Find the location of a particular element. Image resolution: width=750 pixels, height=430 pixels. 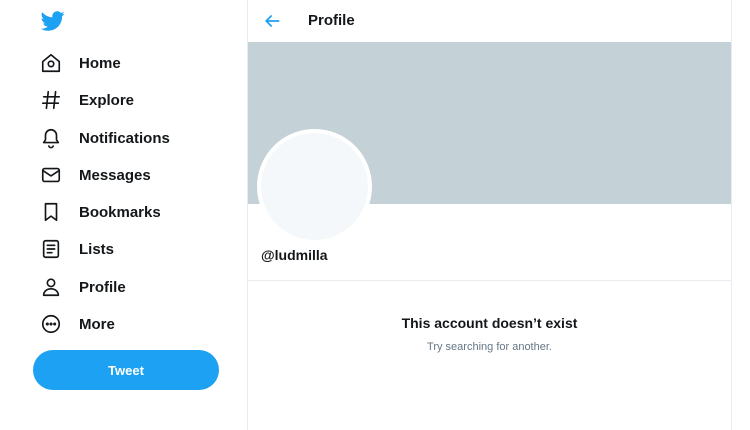

nav-label-profile: Profile is located at coordinates (102, 287).